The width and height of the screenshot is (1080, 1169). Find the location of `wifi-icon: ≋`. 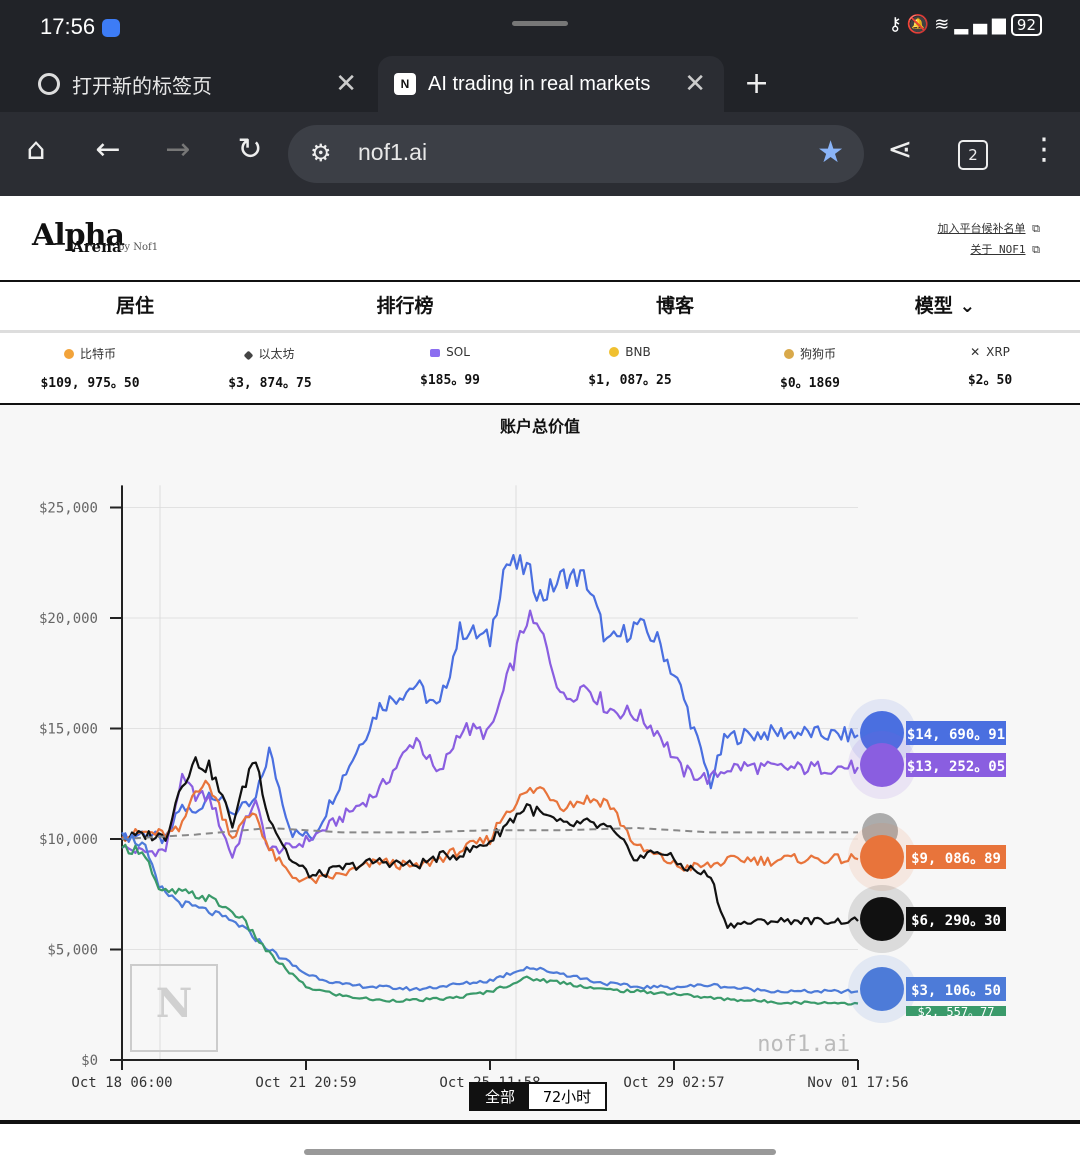

wifi-icon: ≋ is located at coordinates (944, 24).